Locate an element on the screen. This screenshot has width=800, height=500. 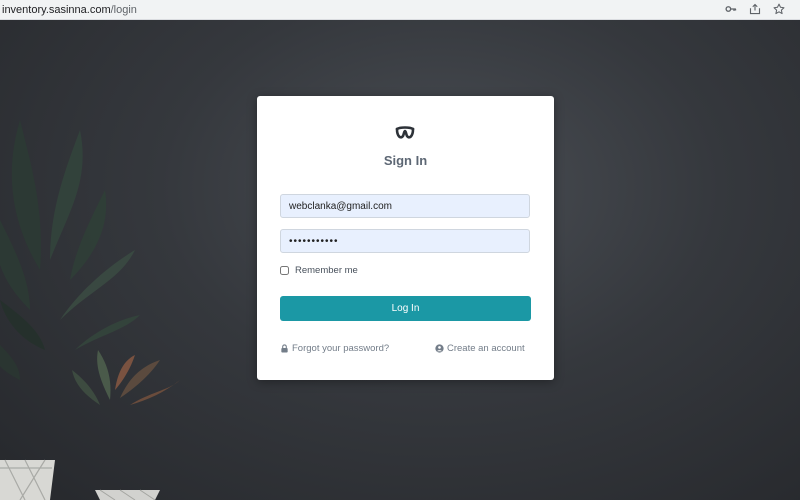
lock-icon is located at coordinates (284, 348).